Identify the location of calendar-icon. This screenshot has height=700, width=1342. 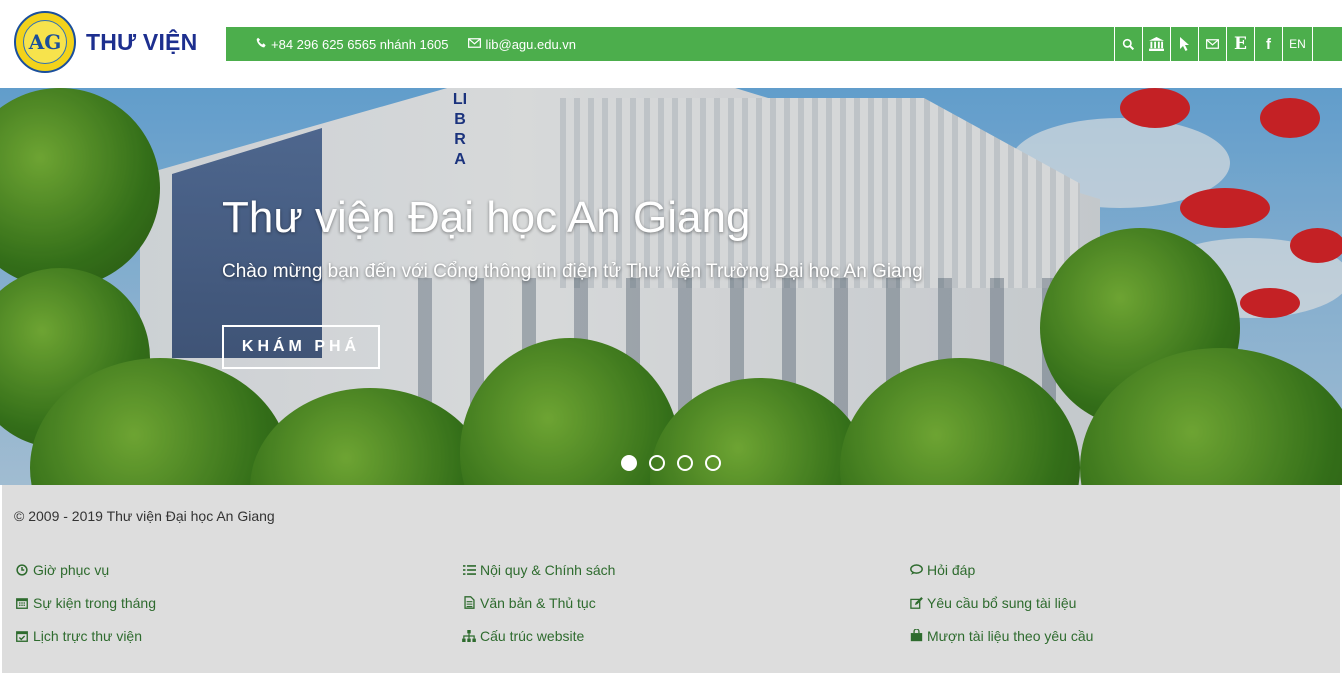
(22, 603).